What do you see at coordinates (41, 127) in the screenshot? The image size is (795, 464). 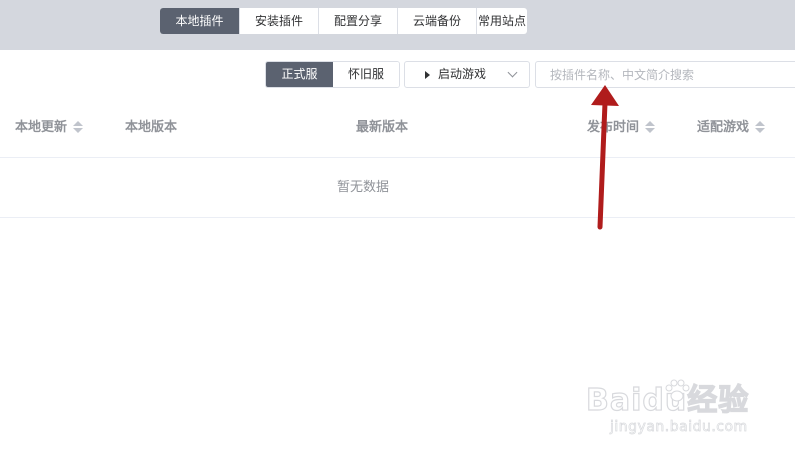 I see `column-label: 本地更新` at bounding box center [41, 127].